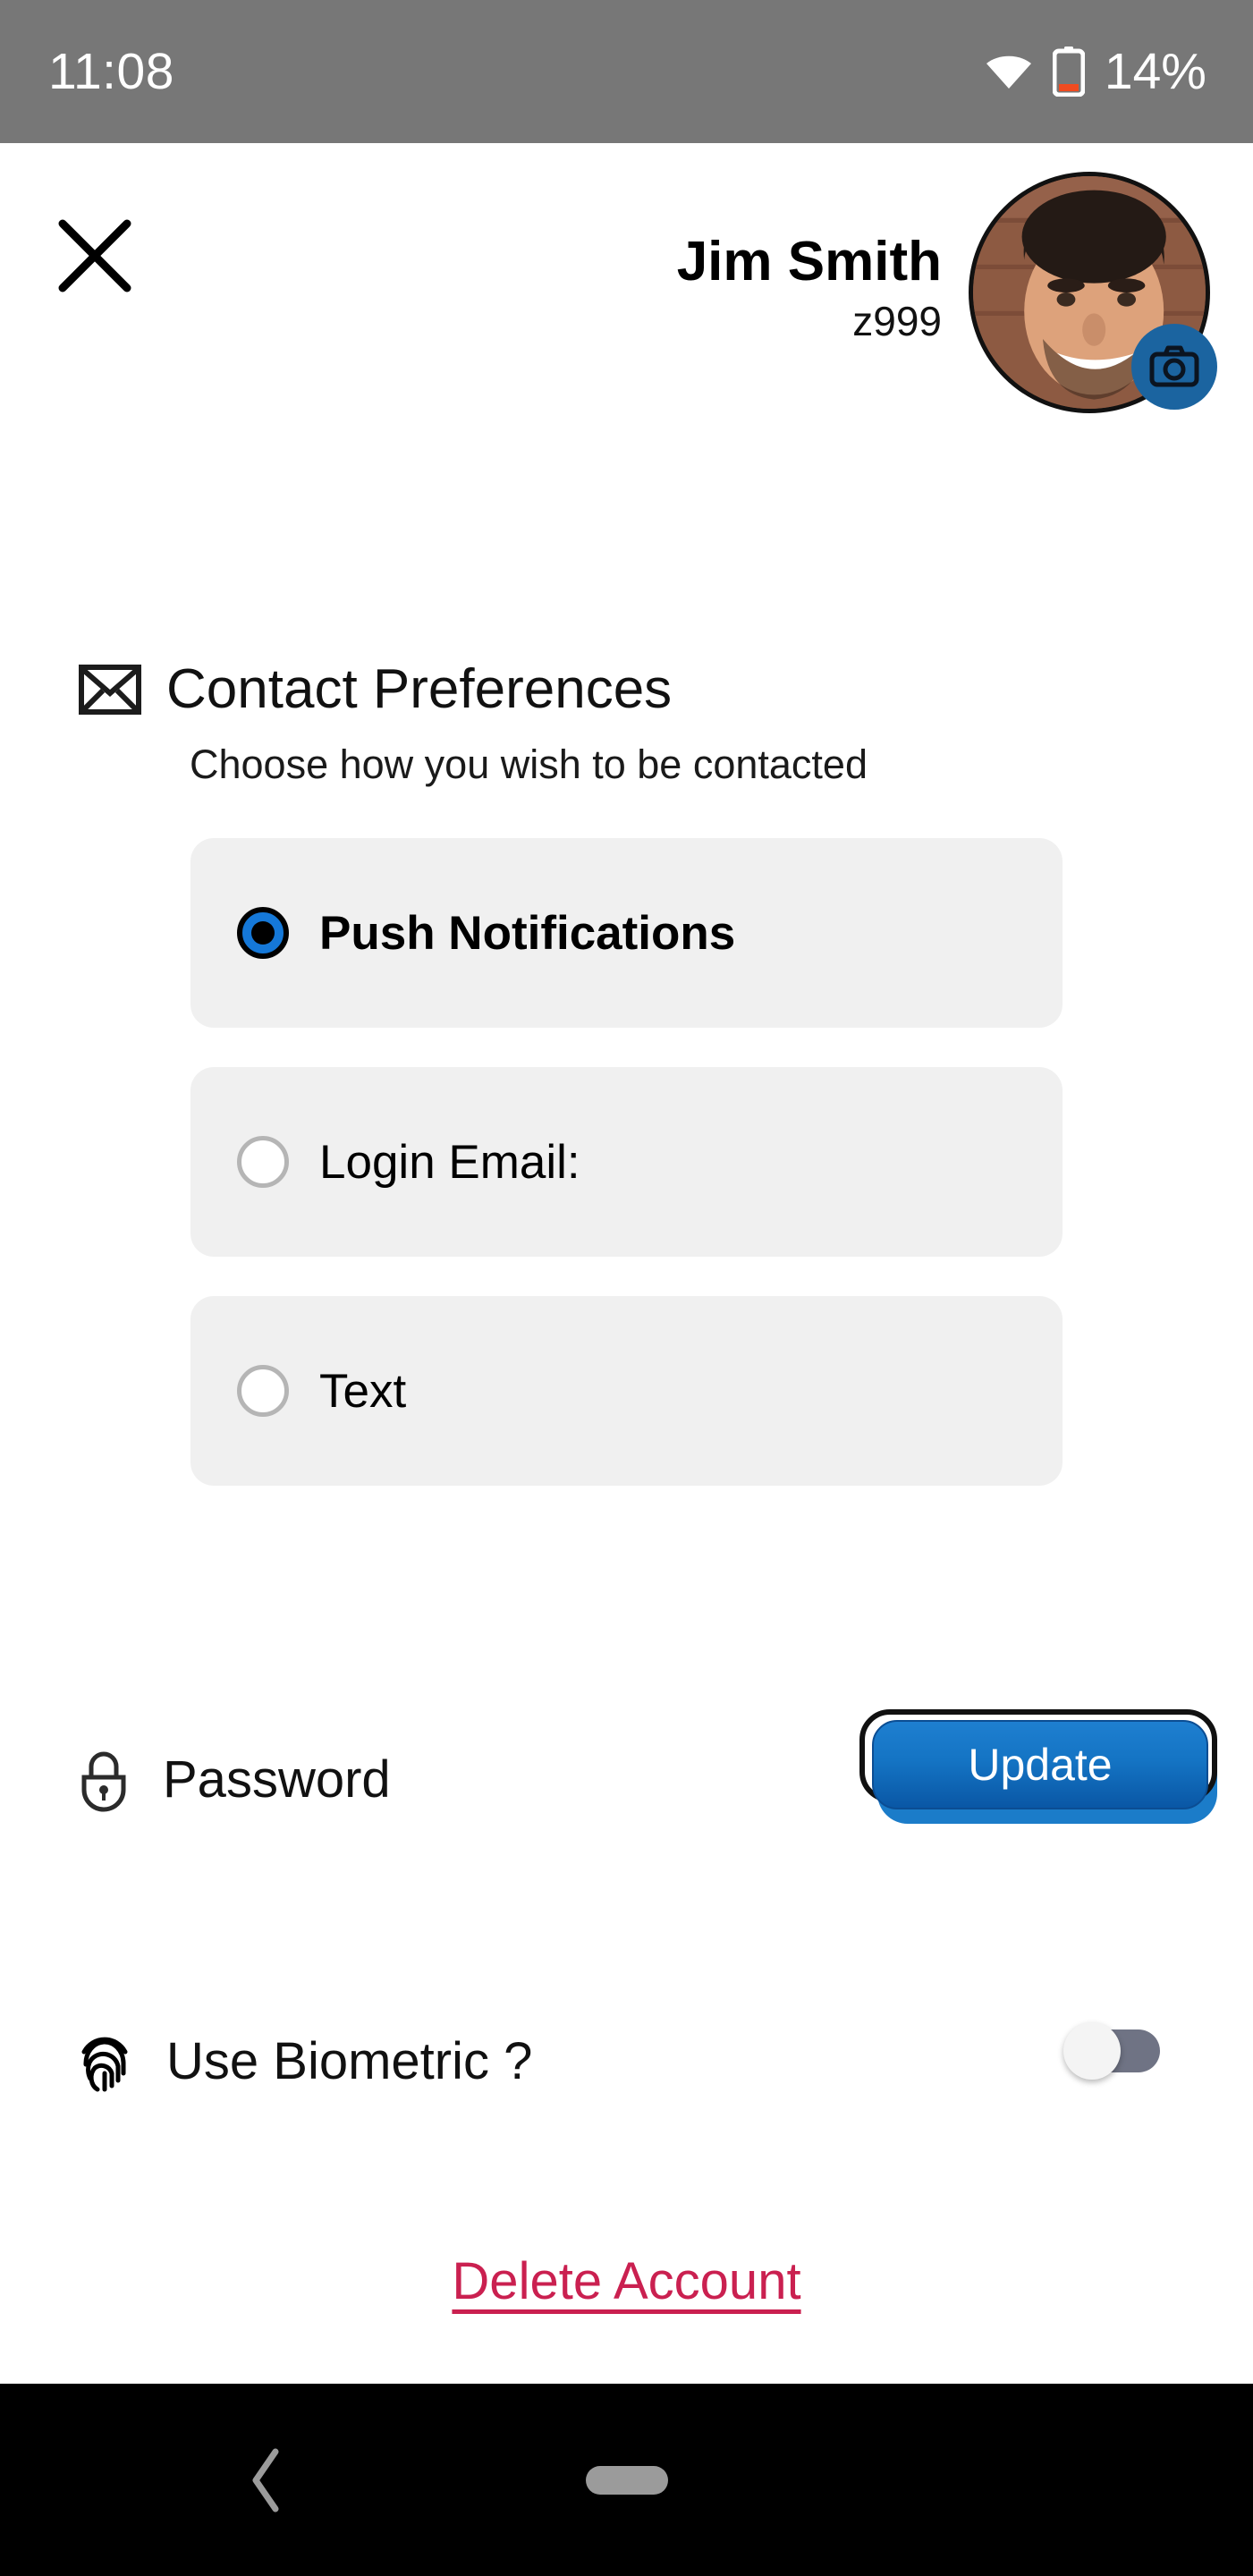 This screenshot has width=1253, height=2576. I want to click on radio-option-text: Text, so click(626, 1391).